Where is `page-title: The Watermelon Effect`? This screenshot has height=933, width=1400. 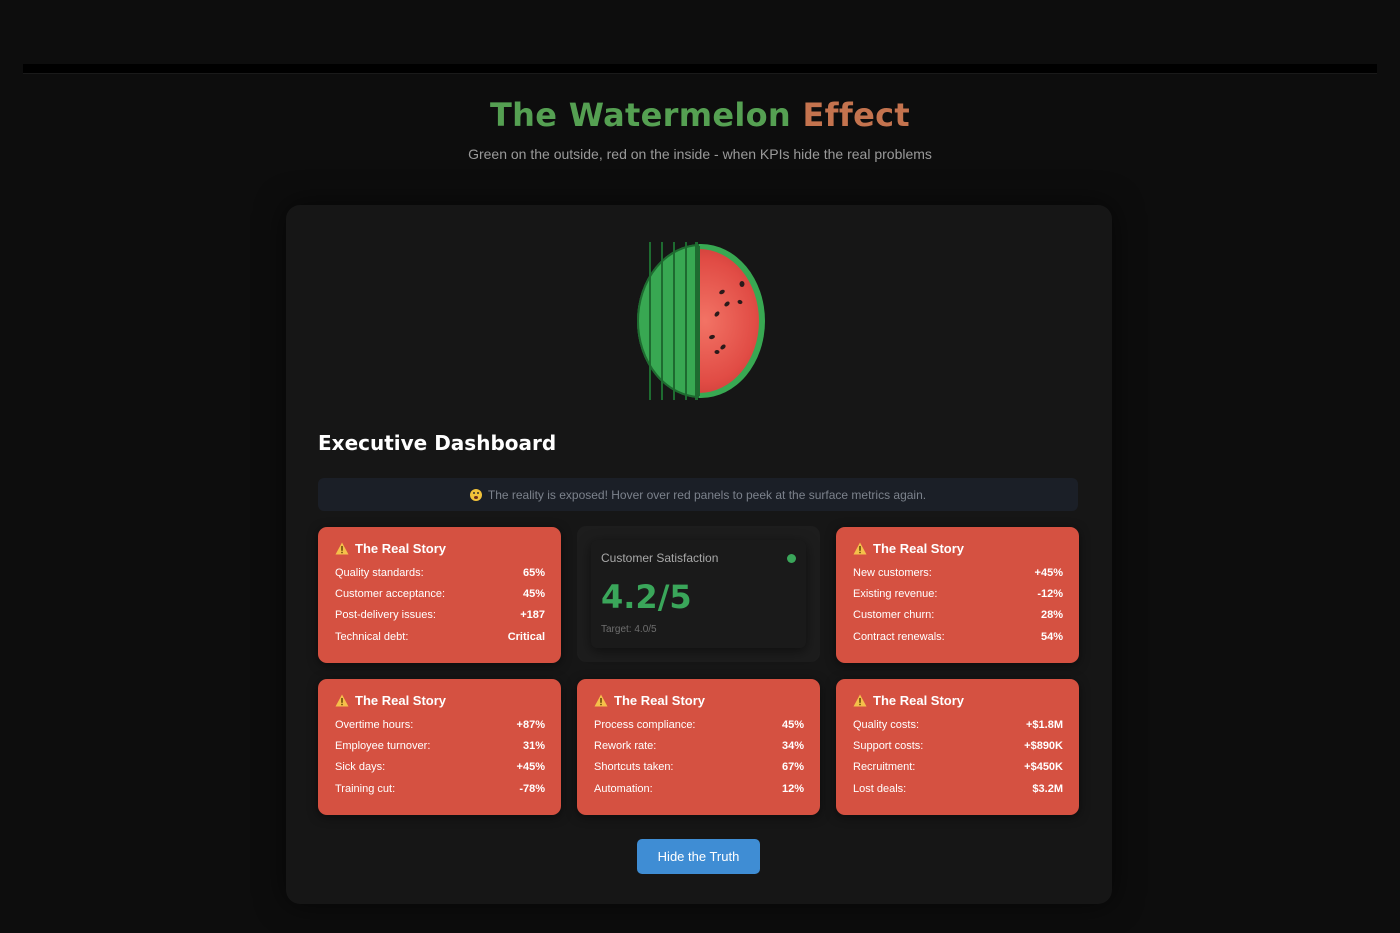 page-title: The Watermelon Effect is located at coordinates (700, 115).